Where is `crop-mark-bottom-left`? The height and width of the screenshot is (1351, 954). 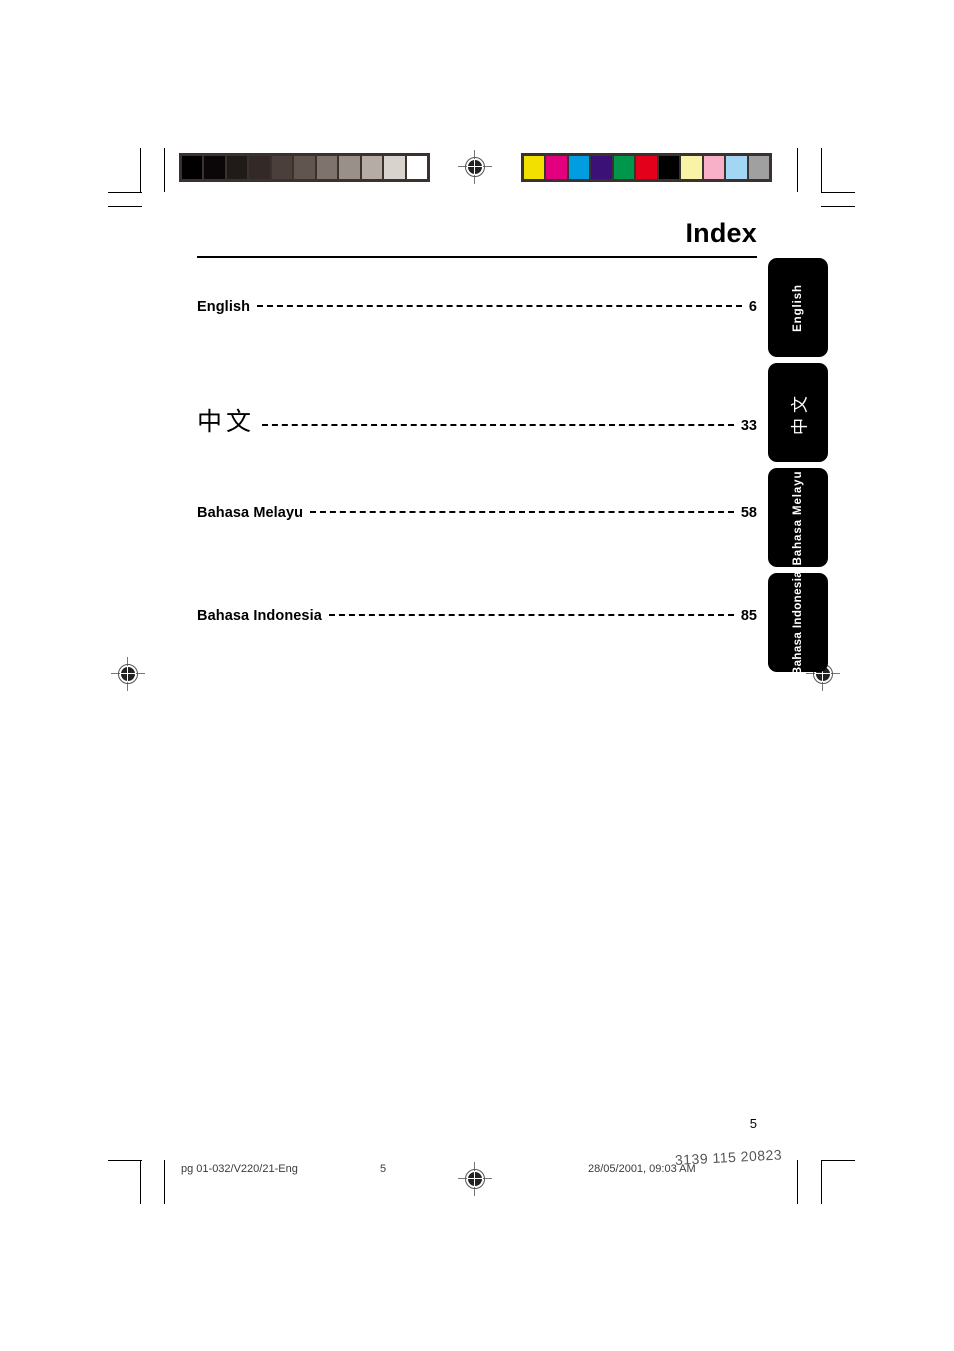
crop-mark-bottom-left is located at coordinates (143, 1190).